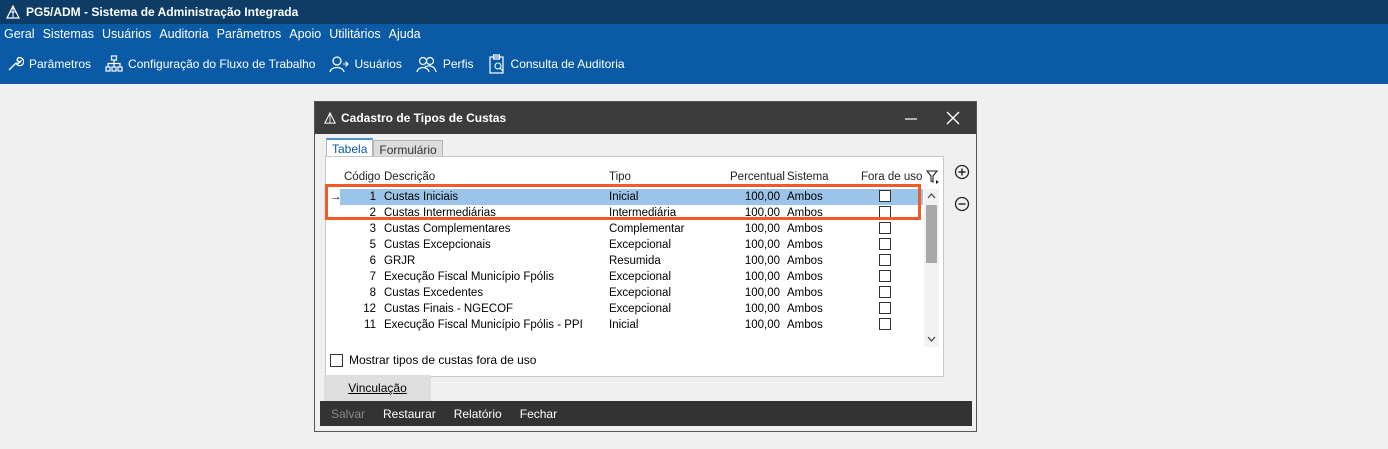  Describe the element at coordinates (114, 63) in the screenshot. I see `workflow-icon` at that location.